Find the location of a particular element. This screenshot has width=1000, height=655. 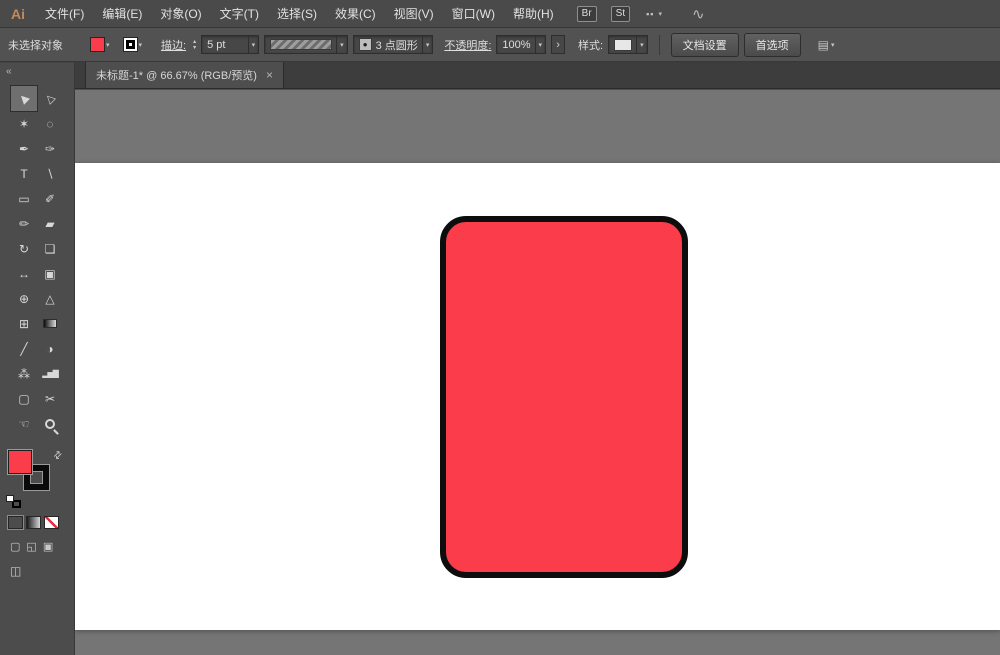

rotate-tool: ↻ is located at coordinates (24, 248).